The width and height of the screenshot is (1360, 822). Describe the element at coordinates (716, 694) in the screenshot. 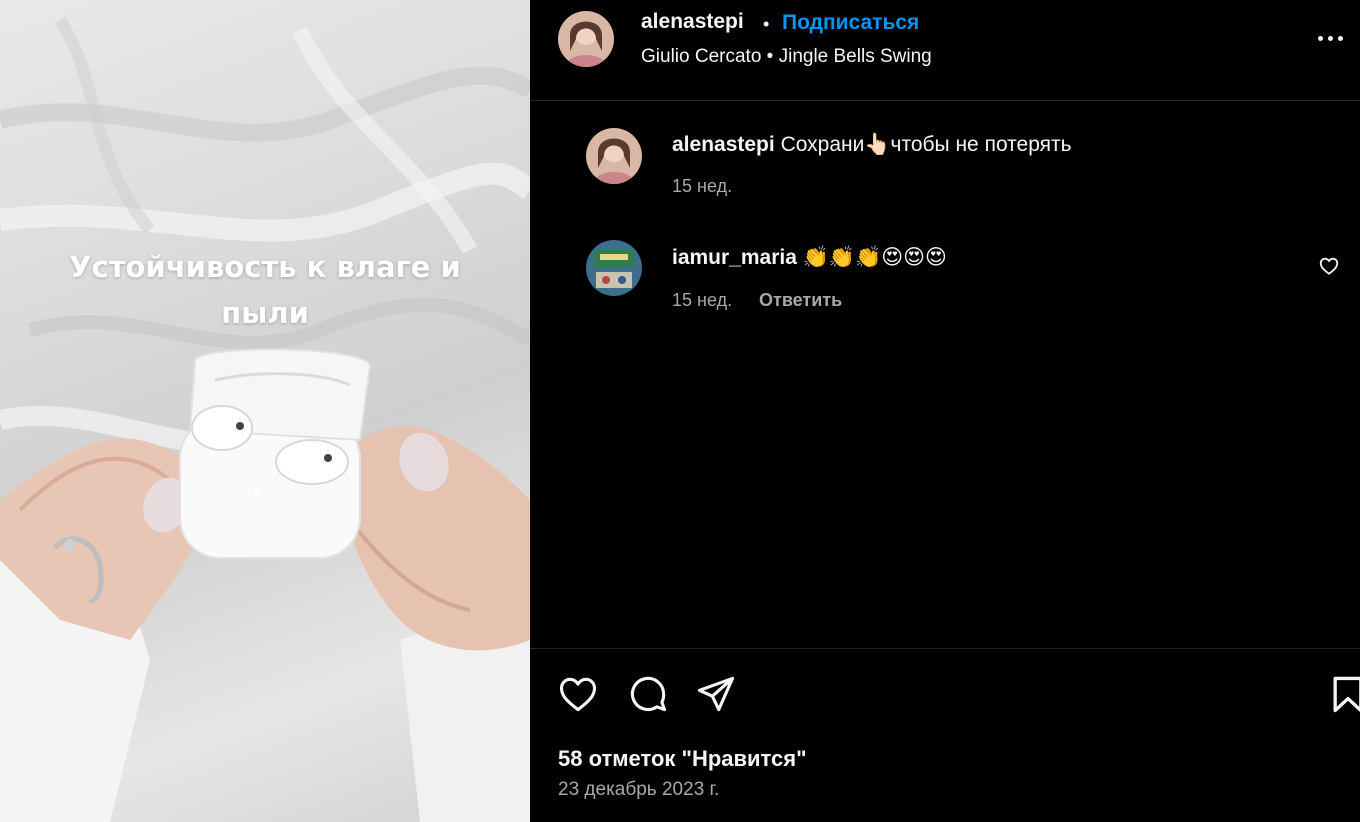

I see `share-icon` at that location.